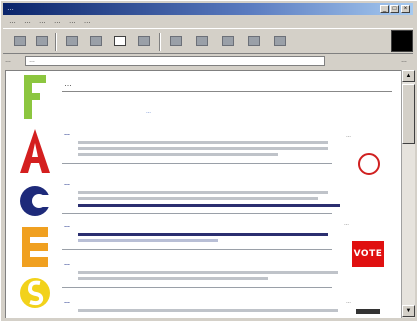 Image resolution: width=418 pixels, height=322 pixels. Describe the element at coordinates (228, 41) in the screenshot. I see `mail-icon` at that location.